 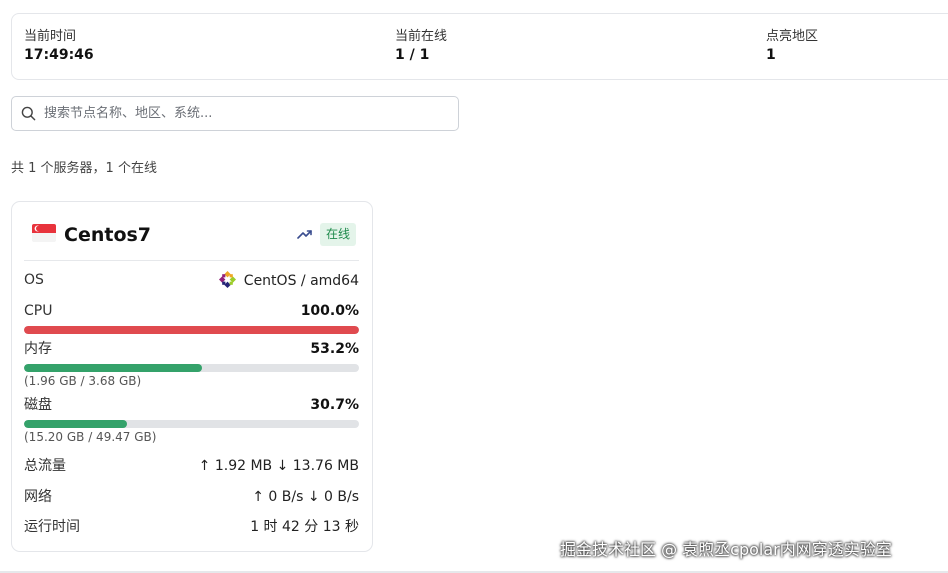 I want to click on status-badge: 在线, so click(x=338, y=234).